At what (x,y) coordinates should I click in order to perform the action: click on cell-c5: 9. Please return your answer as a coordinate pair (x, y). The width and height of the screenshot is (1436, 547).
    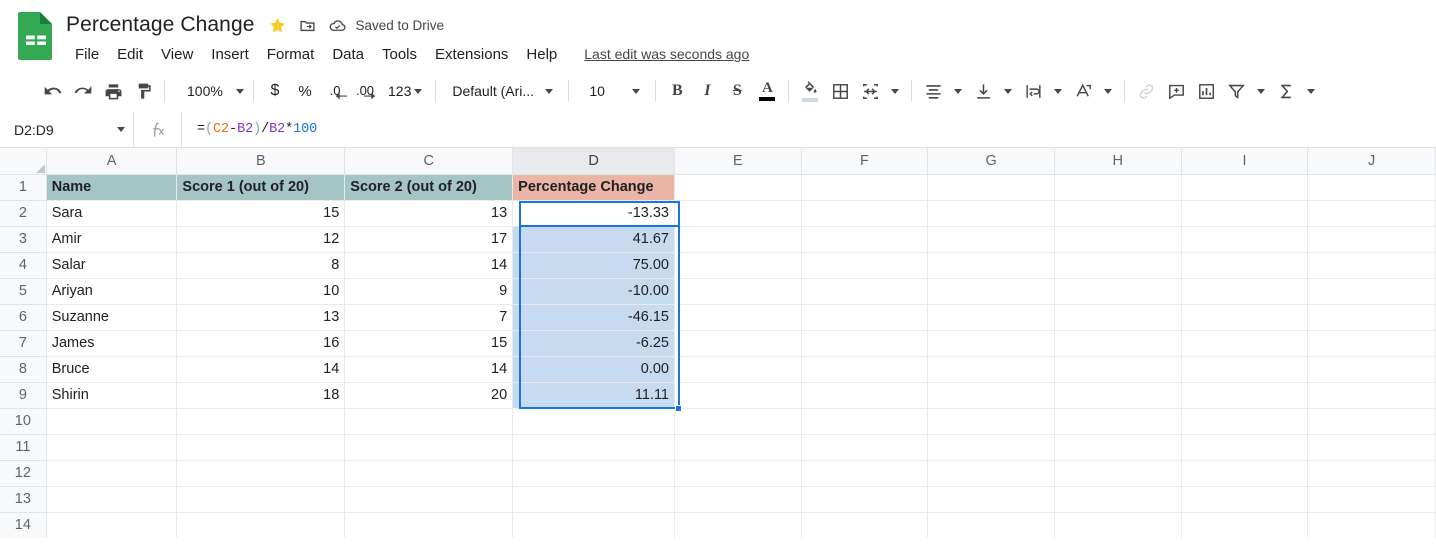
    Looking at the image, I should click on (429, 291).